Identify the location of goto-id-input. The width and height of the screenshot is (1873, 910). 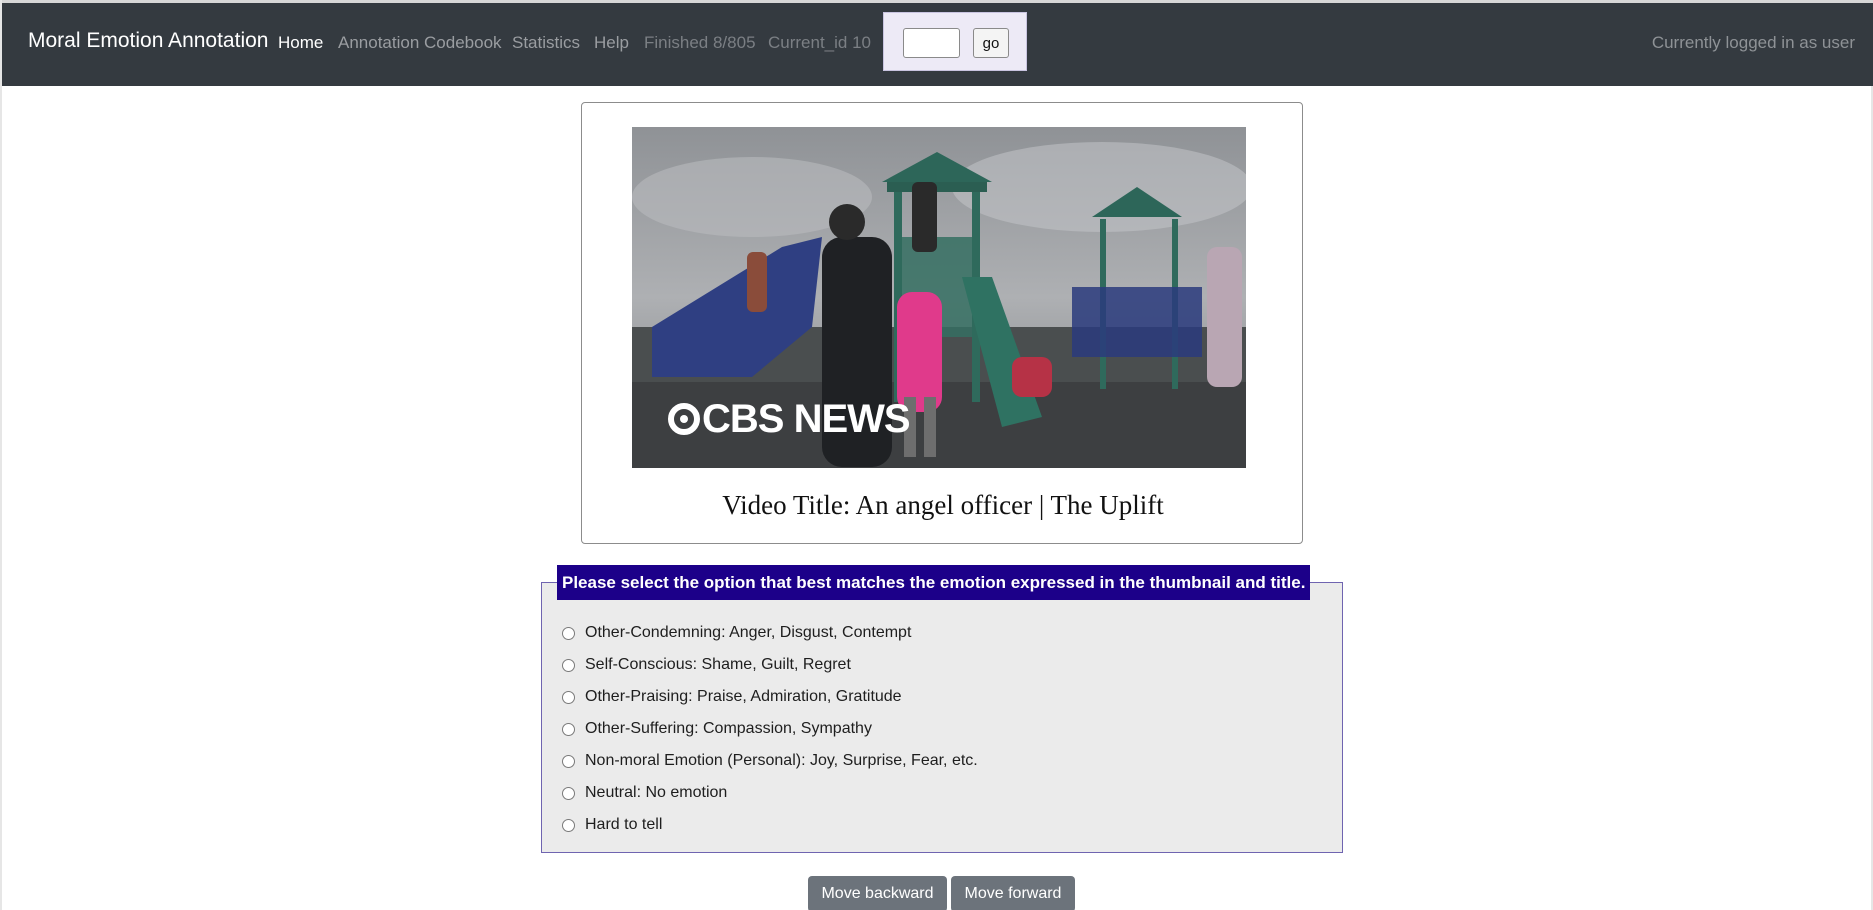
(931, 43).